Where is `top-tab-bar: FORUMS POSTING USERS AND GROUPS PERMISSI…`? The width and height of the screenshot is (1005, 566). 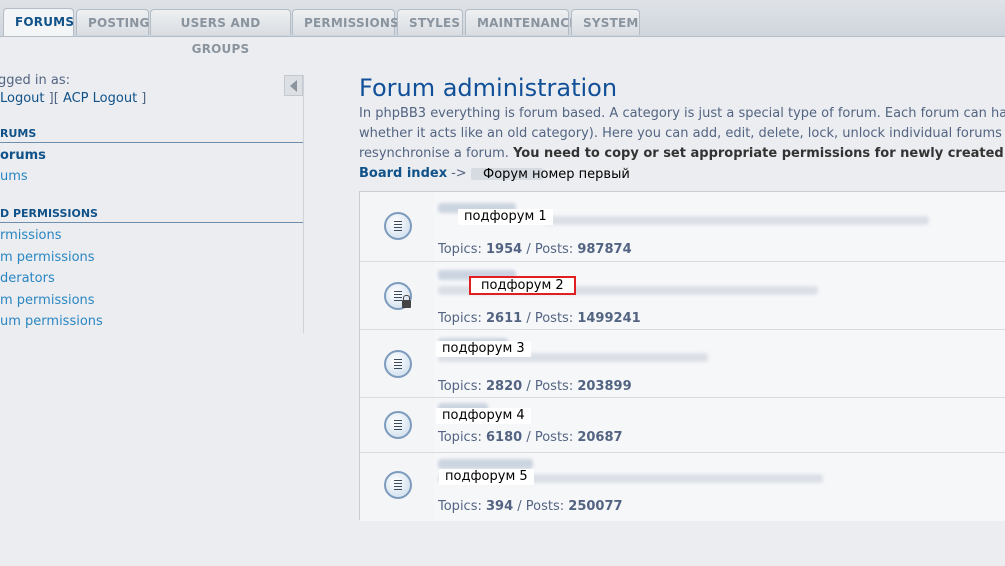 top-tab-bar: FORUMS POSTING USERS AND GROUPS PERMISSI… is located at coordinates (502, 28).